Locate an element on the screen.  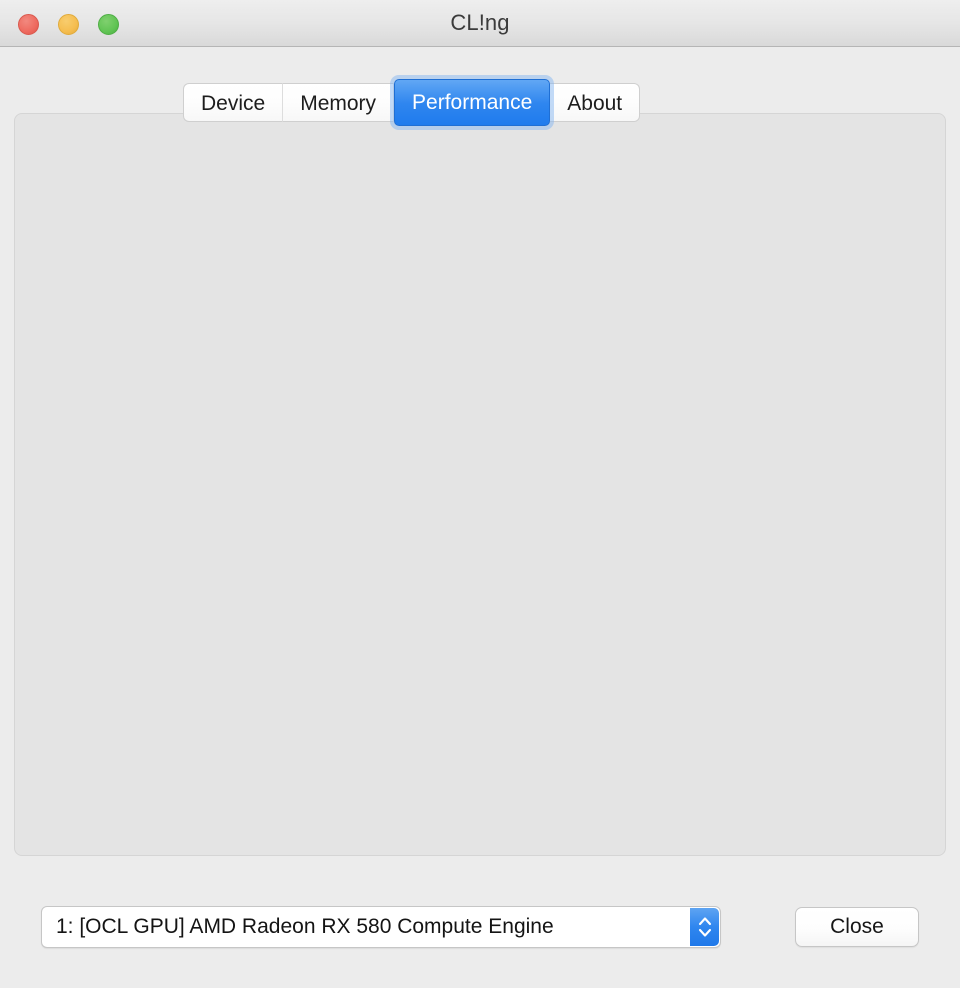
chevron-up-down-glyph is located at coordinates (704, 927).